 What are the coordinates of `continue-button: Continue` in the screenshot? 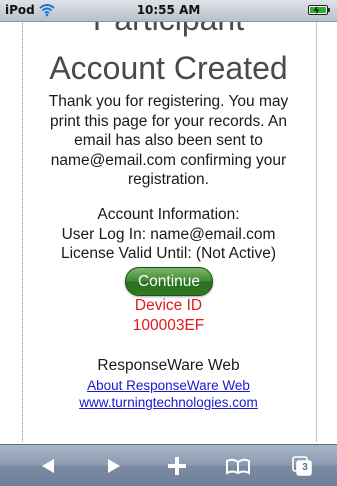 It's located at (169, 281).